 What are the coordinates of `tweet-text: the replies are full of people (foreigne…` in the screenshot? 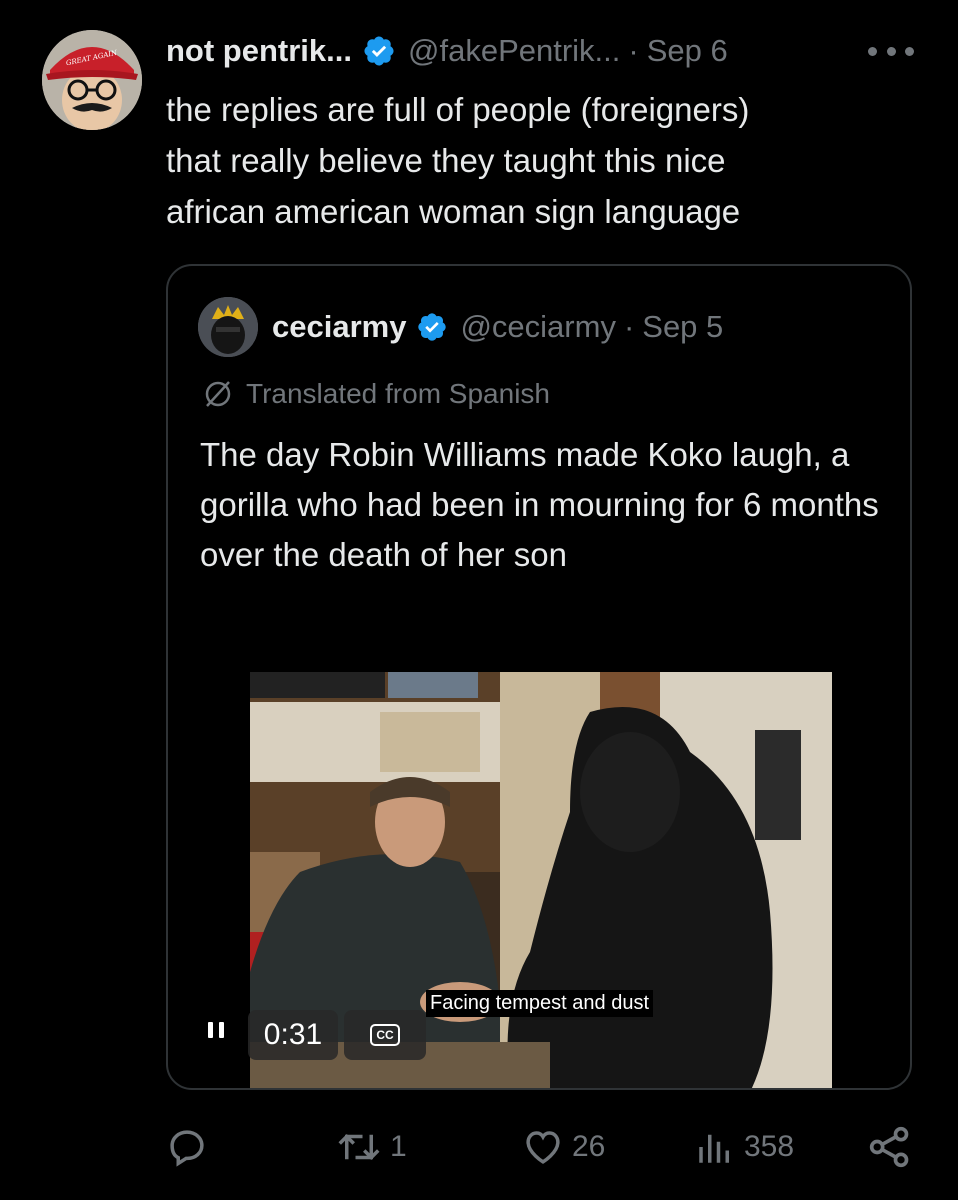 It's located at (458, 160).